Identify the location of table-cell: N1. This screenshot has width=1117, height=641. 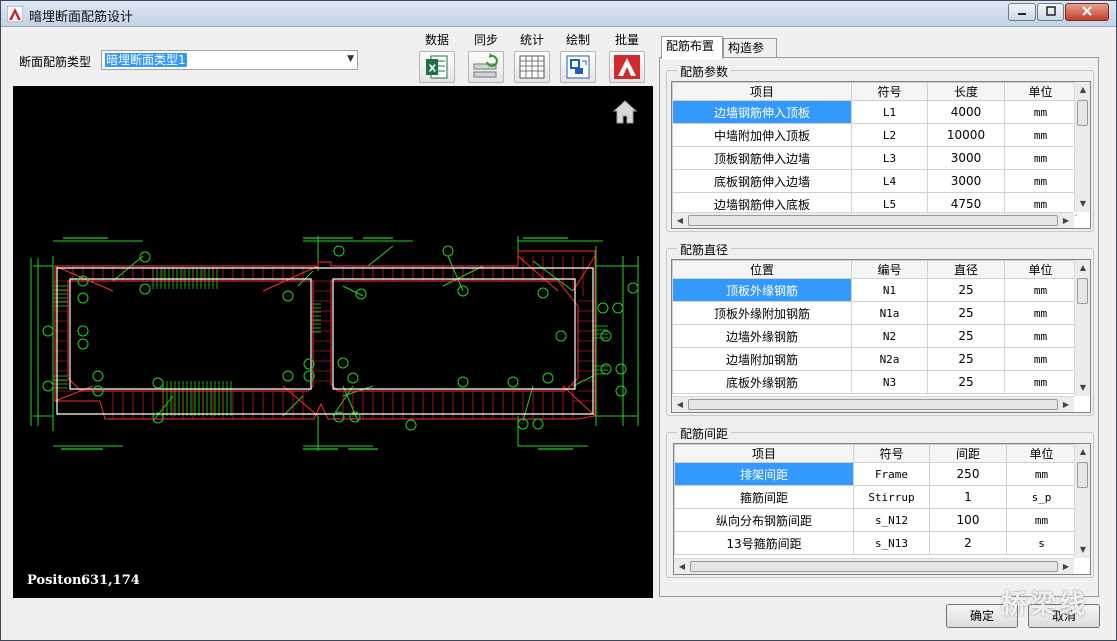
(889, 290).